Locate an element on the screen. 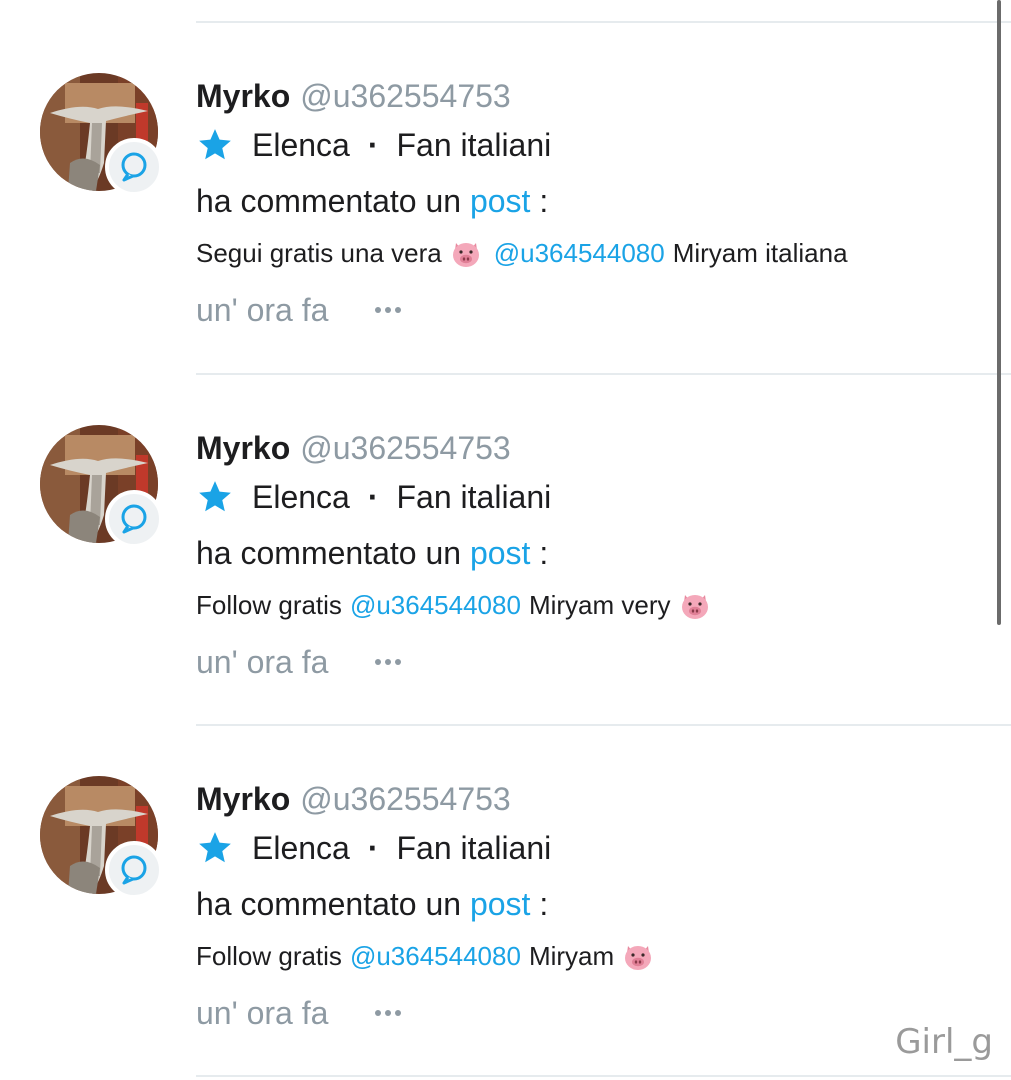 The width and height of the screenshot is (1011, 1080). watermark: Girl_g is located at coordinates (944, 1042).